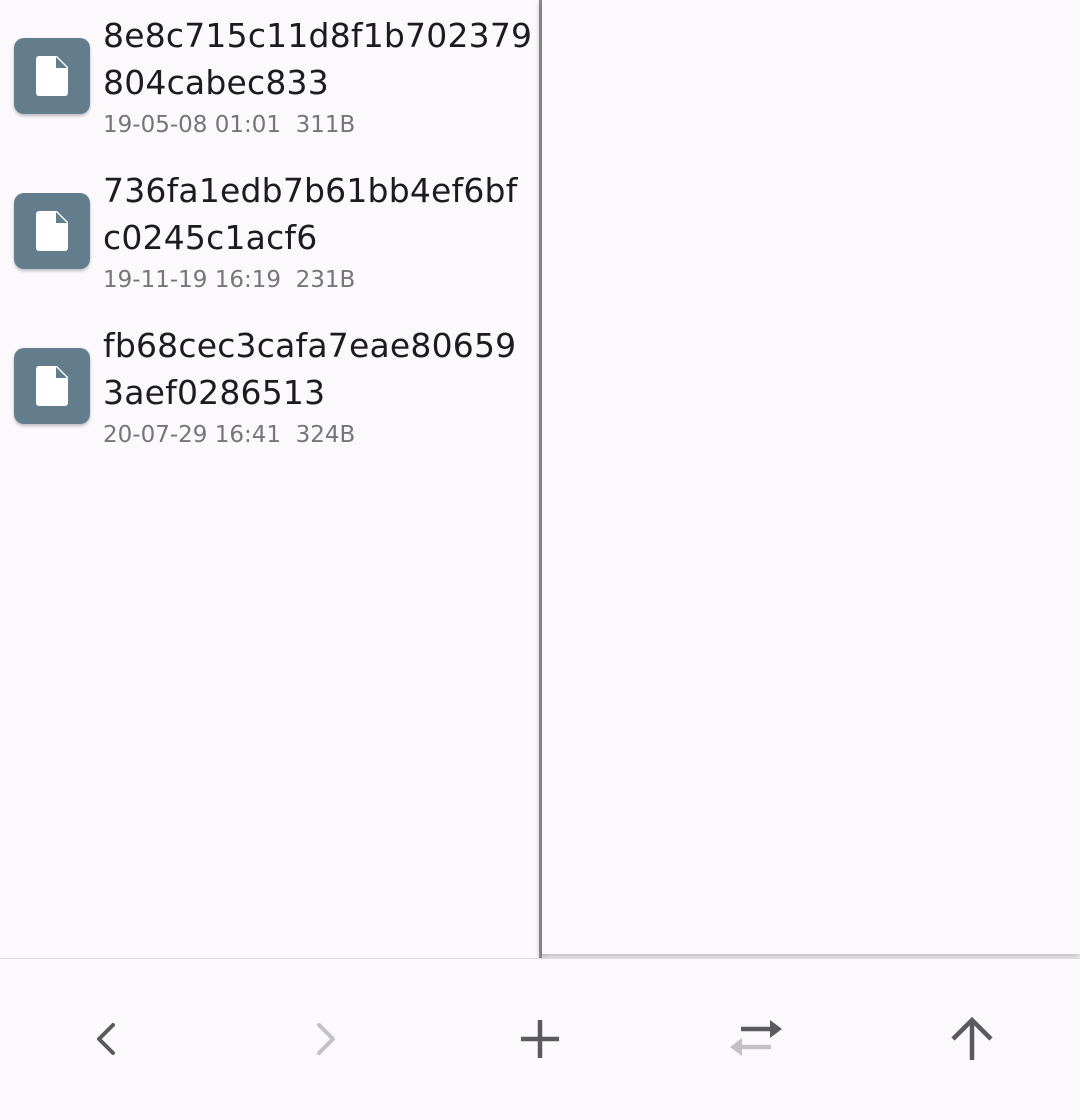  I want to click on back-button, so click(108, 1039).